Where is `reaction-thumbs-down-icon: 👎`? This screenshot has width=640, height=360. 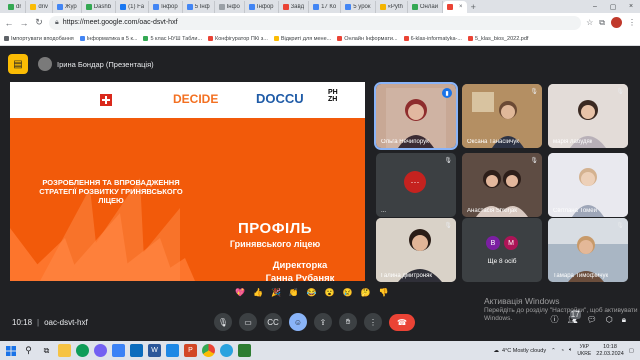 reaction-thumbs-down-icon: 👎 is located at coordinates (384, 293).